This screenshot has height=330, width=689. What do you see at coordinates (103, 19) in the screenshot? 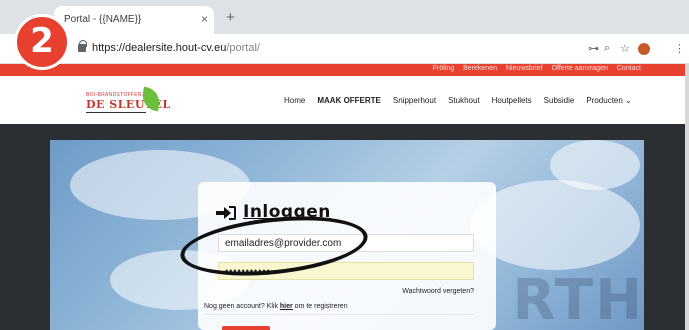
I see `tab-title: Portal - {{NAME}}` at bounding box center [103, 19].